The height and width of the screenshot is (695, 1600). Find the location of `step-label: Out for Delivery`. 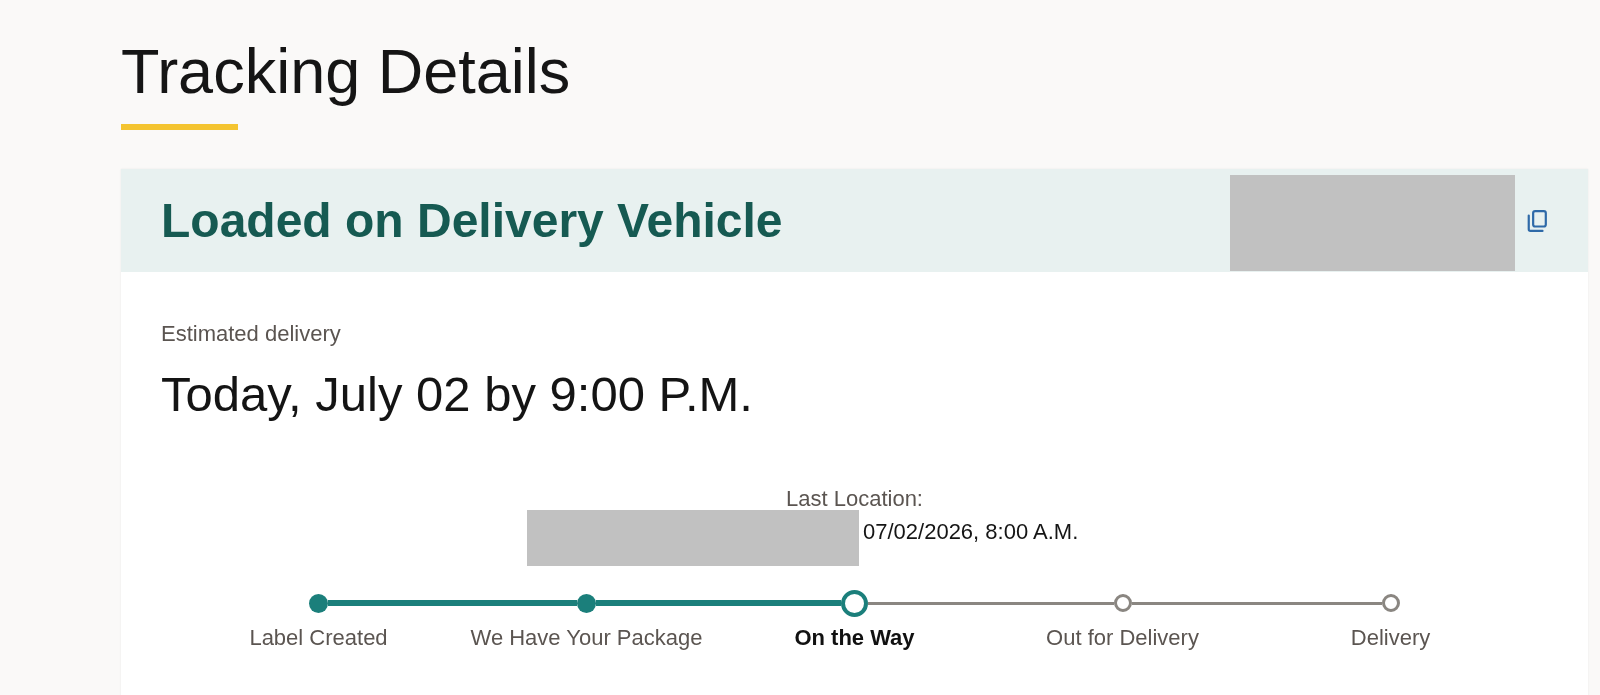

step-label: Out for Delivery is located at coordinates (1122, 638).